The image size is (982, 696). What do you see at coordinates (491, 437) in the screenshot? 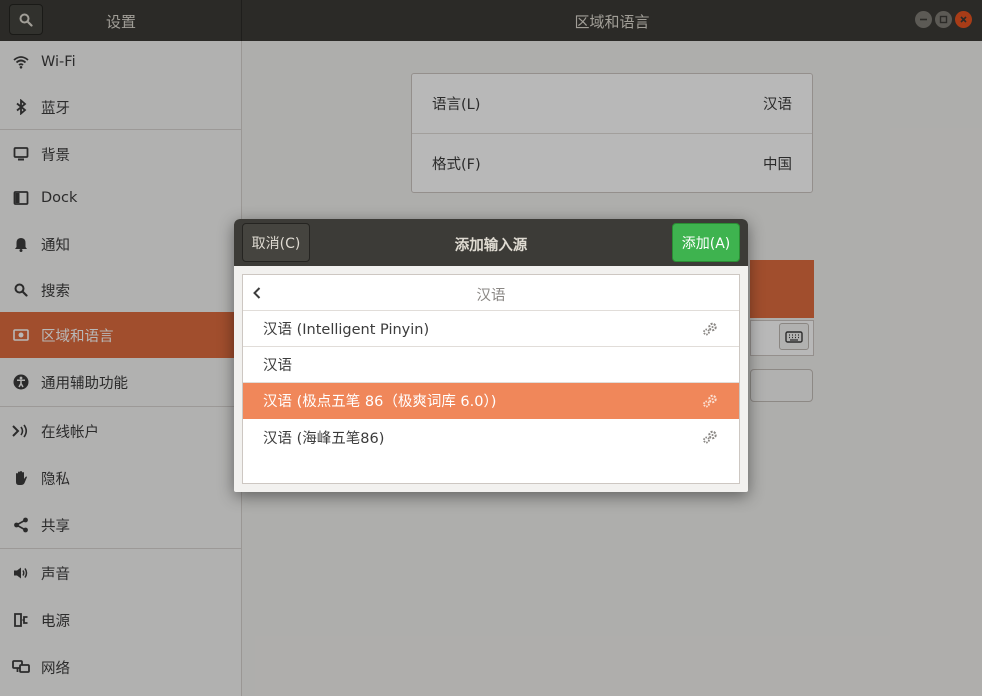
I see `list-item: 汉语 (海峰五笔86)` at bounding box center [491, 437].